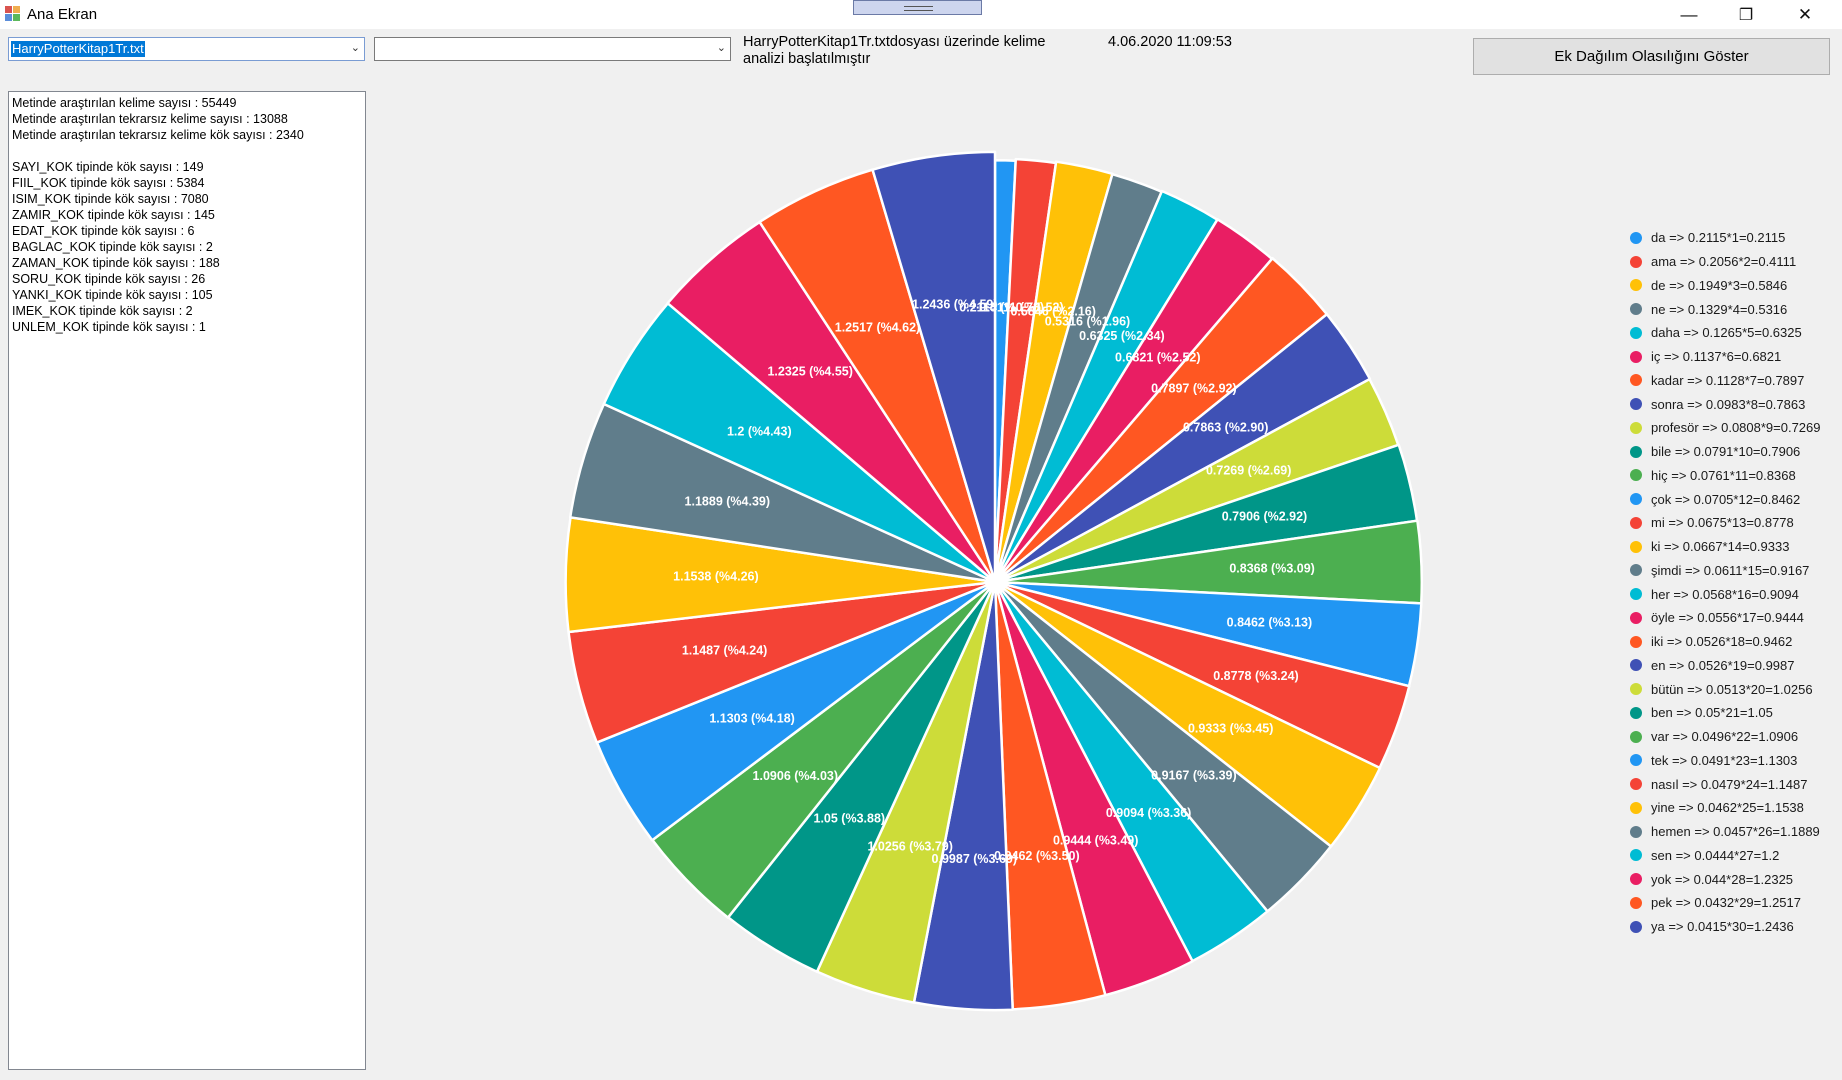 This screenshot has height=1080, width=1842. What do you see at coordinates (1729, 784) in the screenshot?
I see `legend-label: nasıl => 0.0479*24=1.1487` at bounding box center [1729, 784].